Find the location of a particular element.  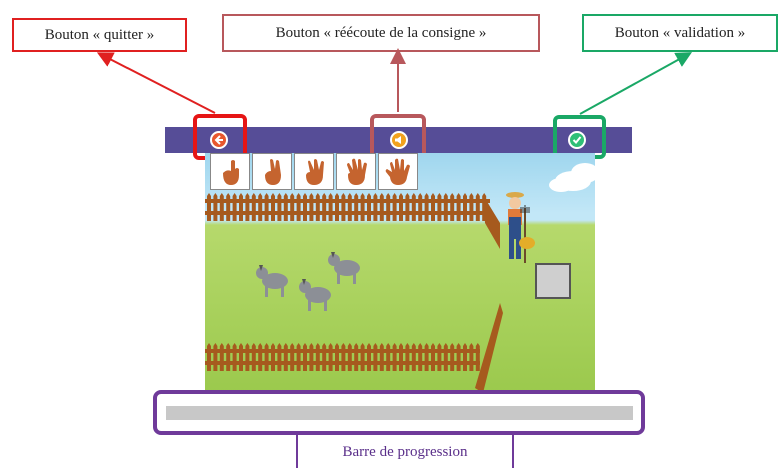

five-fingers-hand-icon is located at coordinates (397, 171).